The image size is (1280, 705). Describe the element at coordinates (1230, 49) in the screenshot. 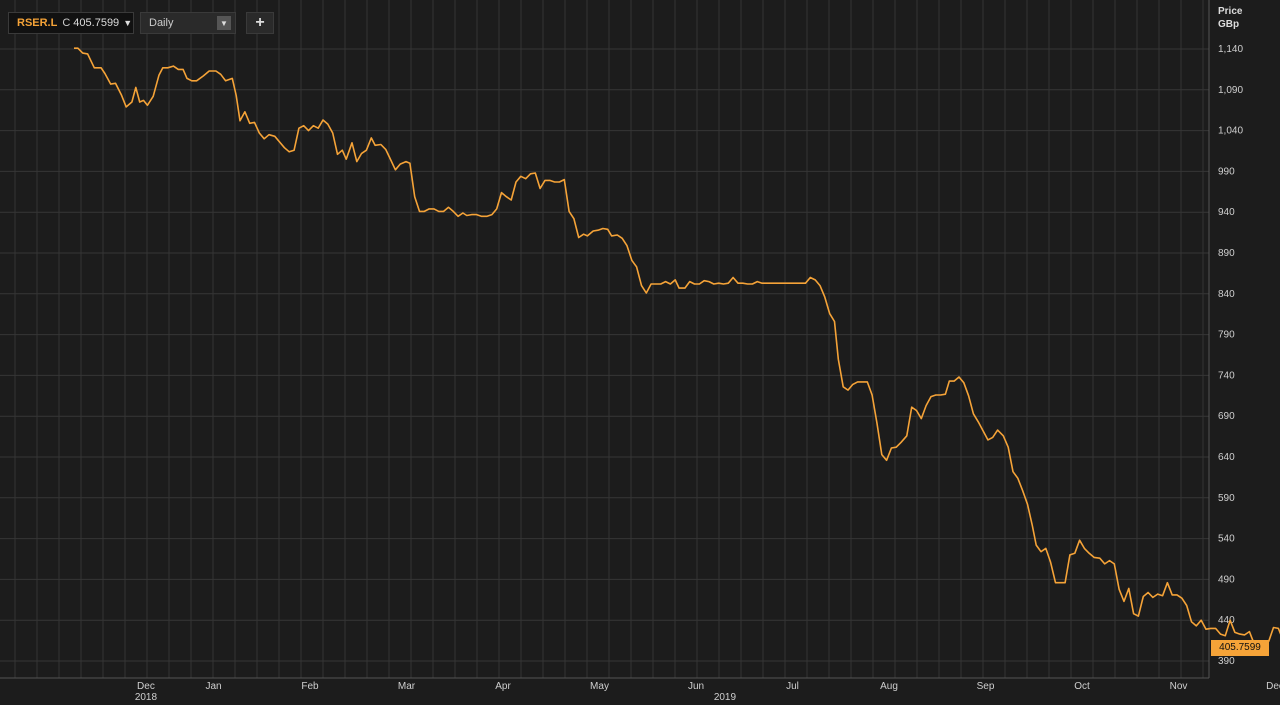

I see `y-tick-label: 1,140` at that location.